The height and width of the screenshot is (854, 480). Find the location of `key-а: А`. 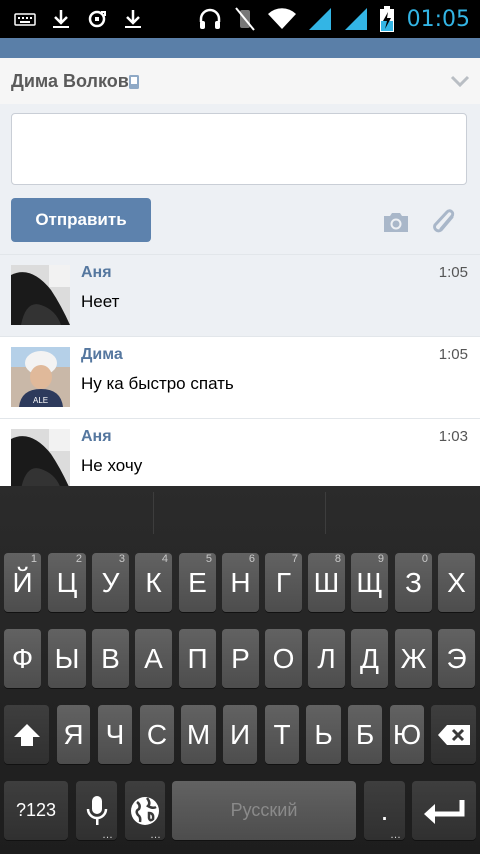

key-а: А is located at coordinates (153, 658).